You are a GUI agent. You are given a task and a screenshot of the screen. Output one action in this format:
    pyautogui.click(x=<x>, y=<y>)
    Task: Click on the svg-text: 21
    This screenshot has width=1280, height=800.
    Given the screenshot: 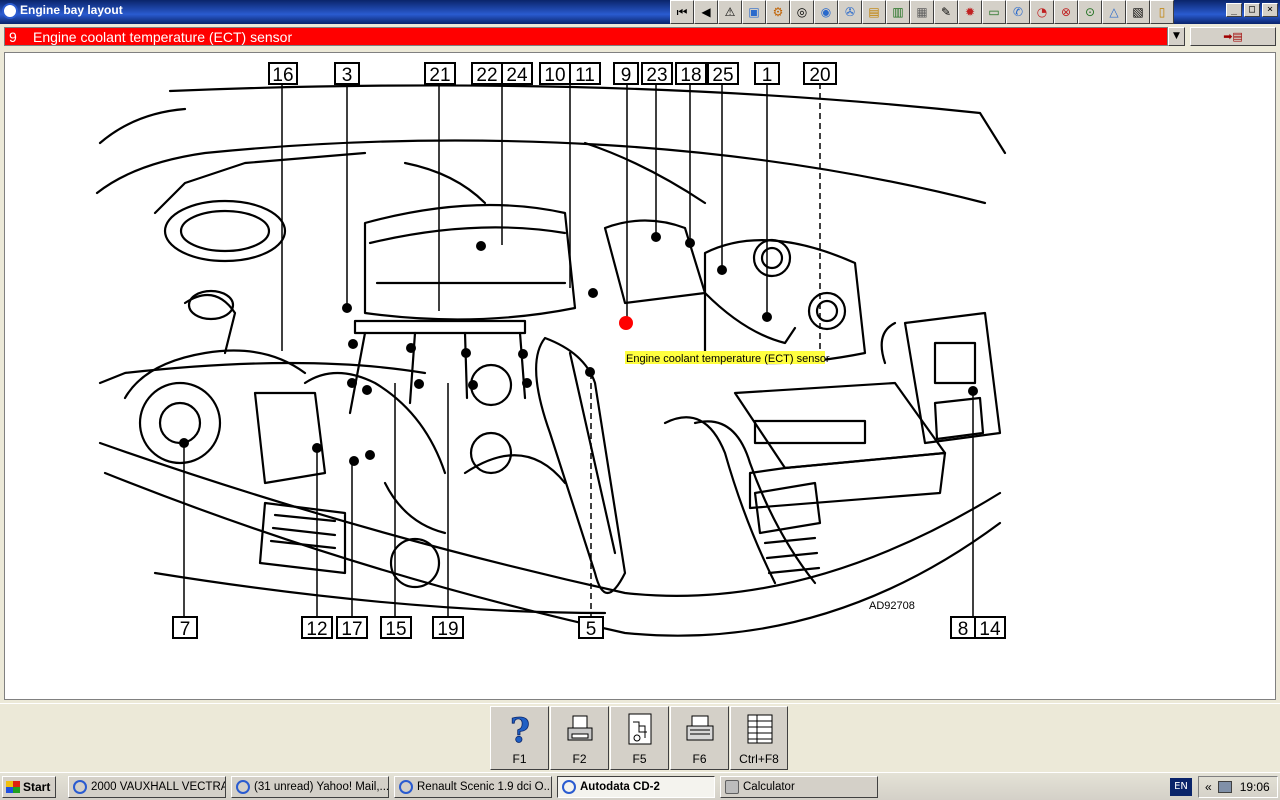 What is the action you would take?
    pyautogui.click(x=439, y=75)
    